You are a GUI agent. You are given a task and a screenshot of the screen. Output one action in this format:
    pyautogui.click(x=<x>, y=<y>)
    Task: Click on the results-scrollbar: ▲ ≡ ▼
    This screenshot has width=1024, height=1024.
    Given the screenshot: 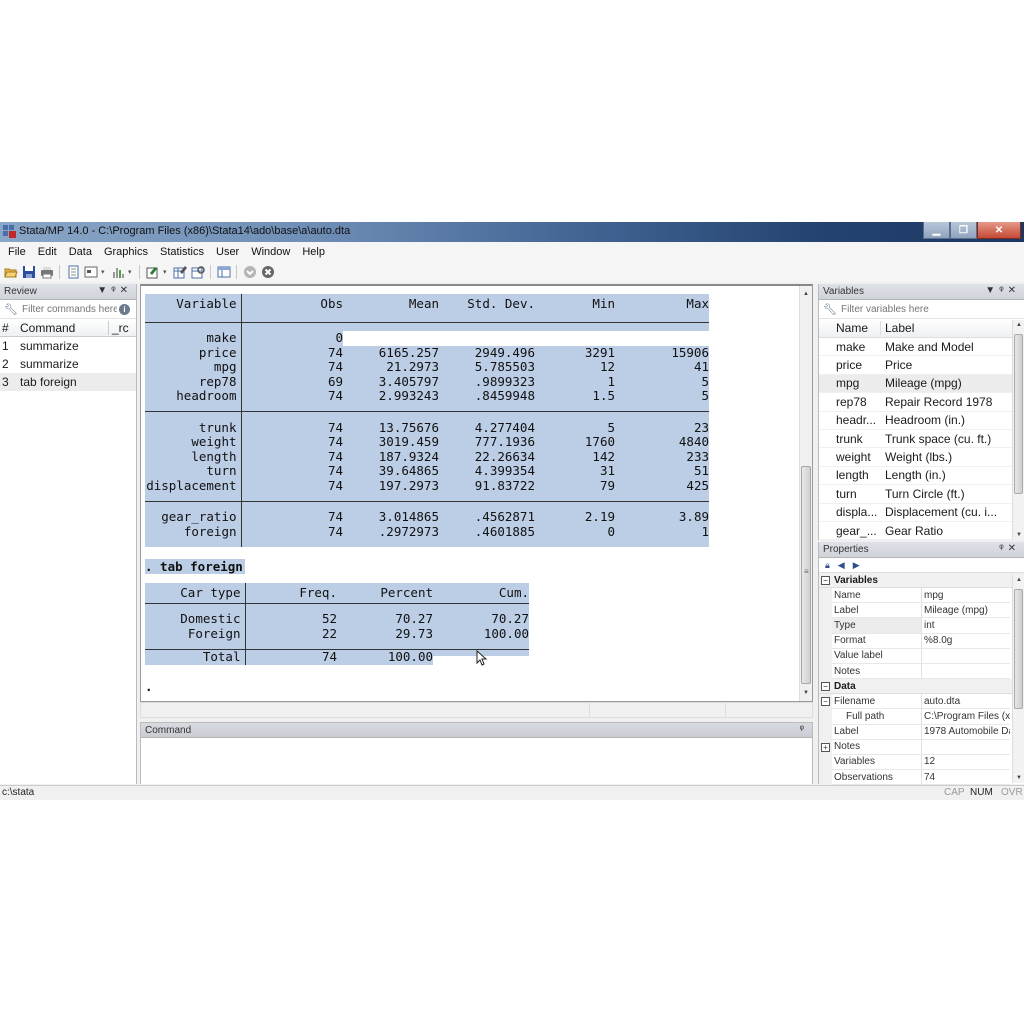 What is the action you would take?
    pyautogui.click(x=805, y=493)
    